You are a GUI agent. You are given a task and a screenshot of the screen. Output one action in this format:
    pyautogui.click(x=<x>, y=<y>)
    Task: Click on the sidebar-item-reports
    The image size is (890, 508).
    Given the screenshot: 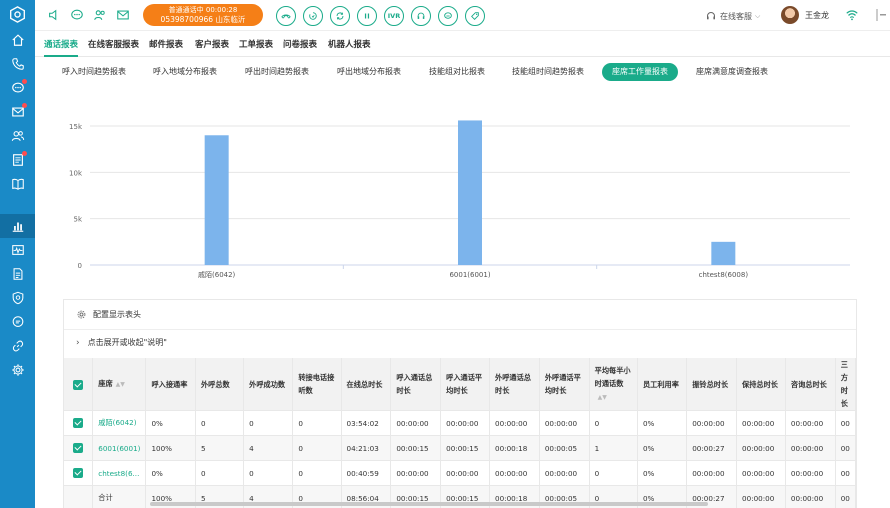 What is the action you would take?
    pyautogui.click(x=17, y=226)
    